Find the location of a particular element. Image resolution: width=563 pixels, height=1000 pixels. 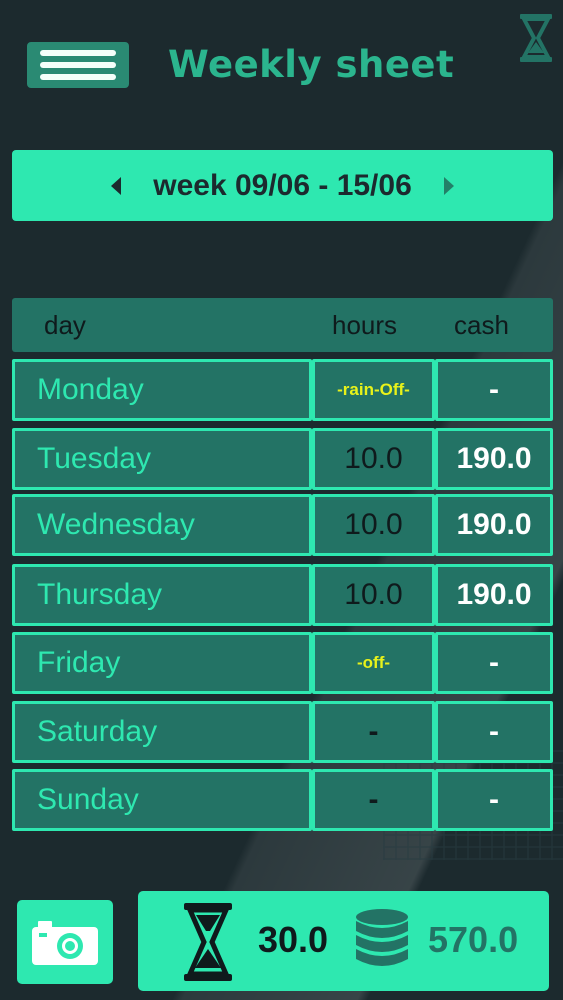

triangle-left-icon is located at coordinates (116, 185).